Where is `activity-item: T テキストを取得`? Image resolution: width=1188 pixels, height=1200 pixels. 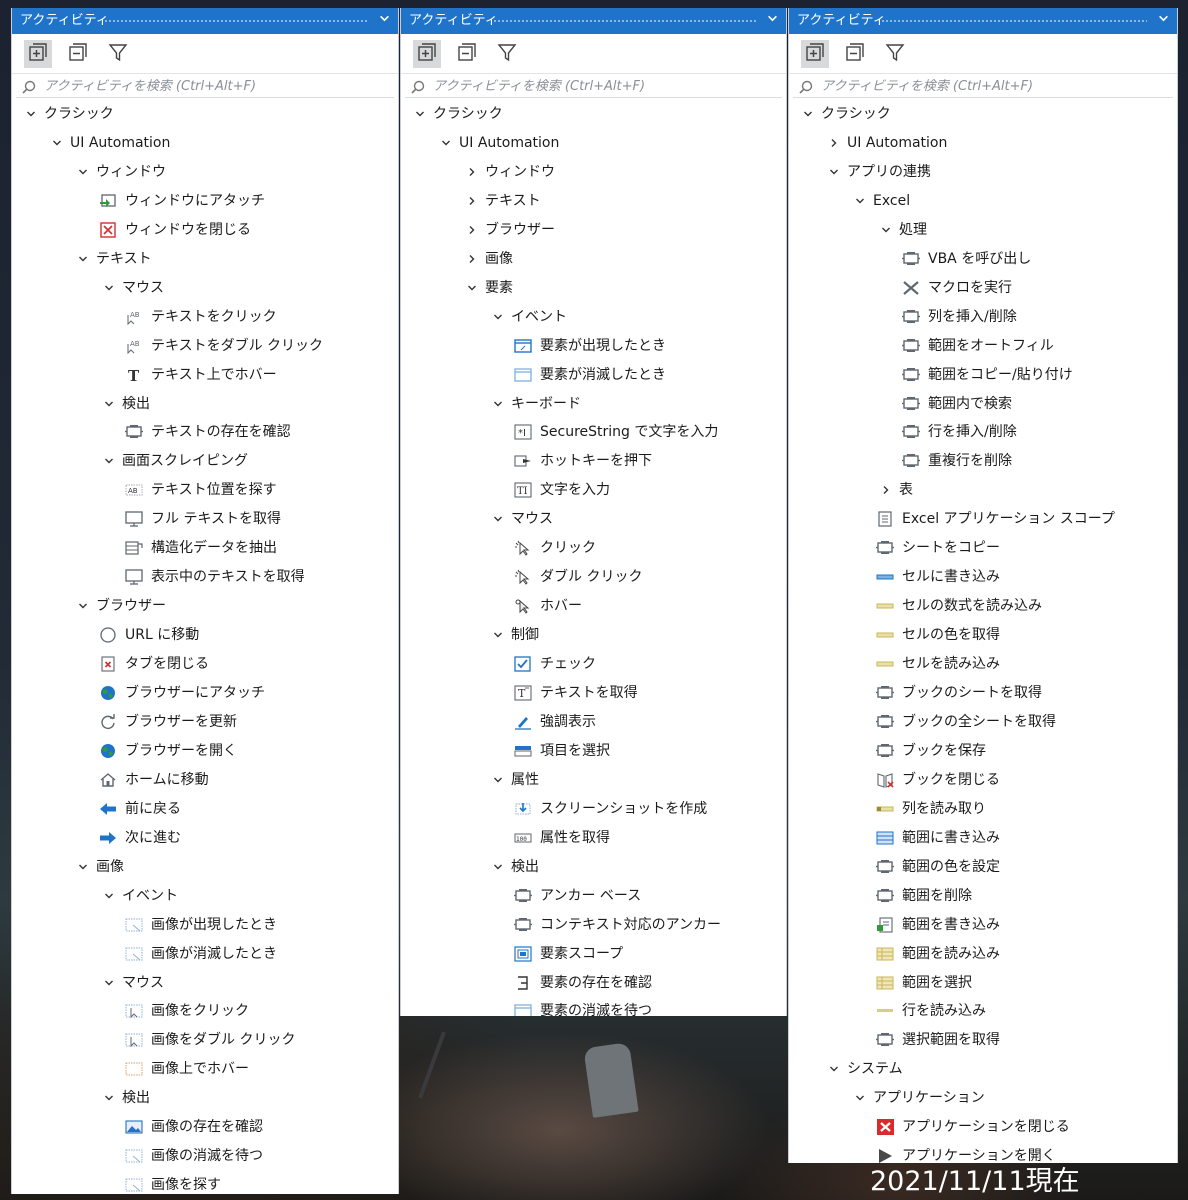
activity-item: T テキストを取得 is located at coordinates (593, 693).